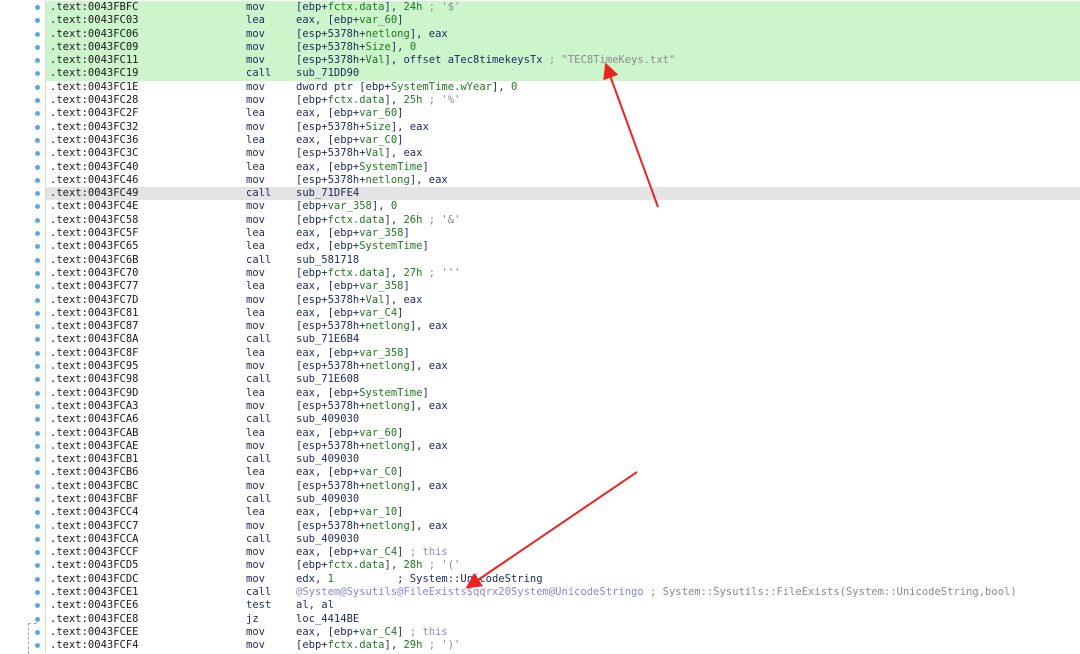 The image size is (1080, 654). I want to click on address: .text:0043FC3C, so click(94, 153).